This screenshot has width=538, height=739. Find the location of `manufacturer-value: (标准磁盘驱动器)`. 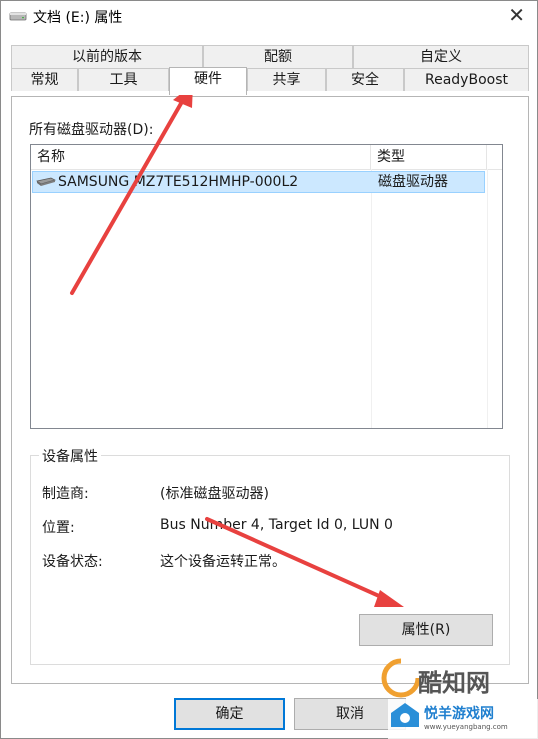

manufacturer-value: (标准磁盘驱动器) is located at coordinates (214, 494).